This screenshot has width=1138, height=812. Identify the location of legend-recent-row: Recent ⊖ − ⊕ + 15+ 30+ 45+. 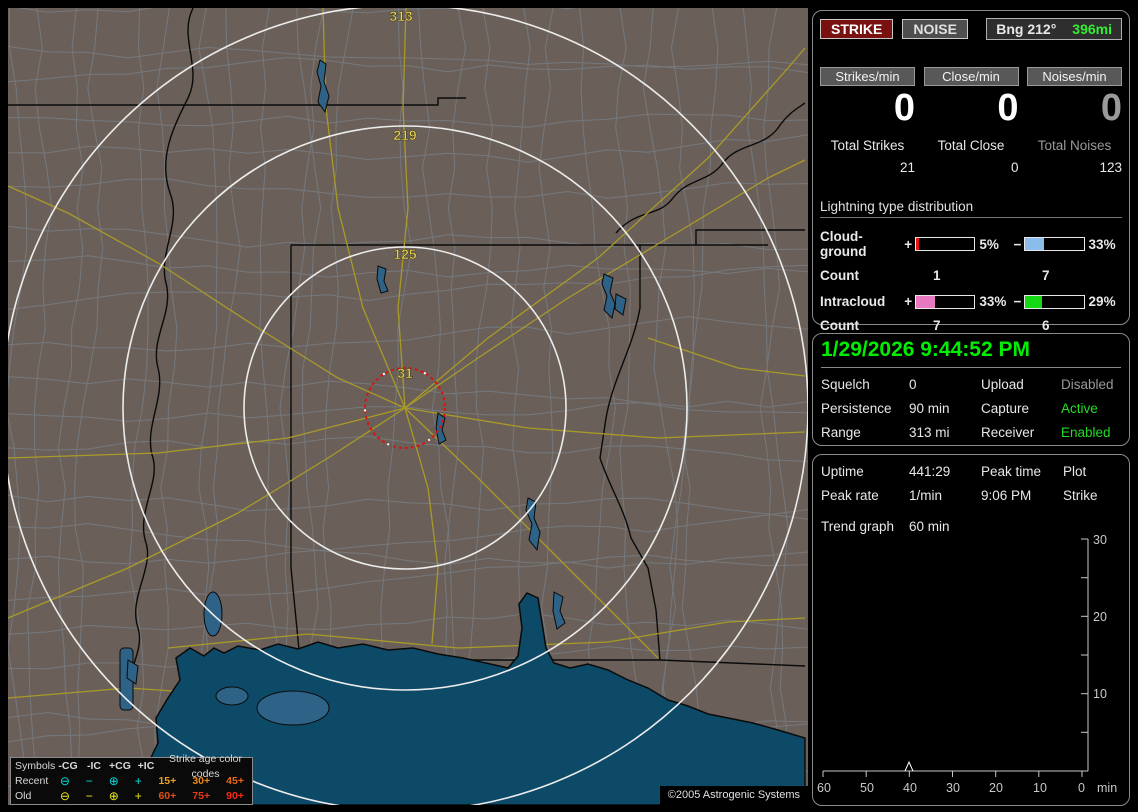
(133, 781).